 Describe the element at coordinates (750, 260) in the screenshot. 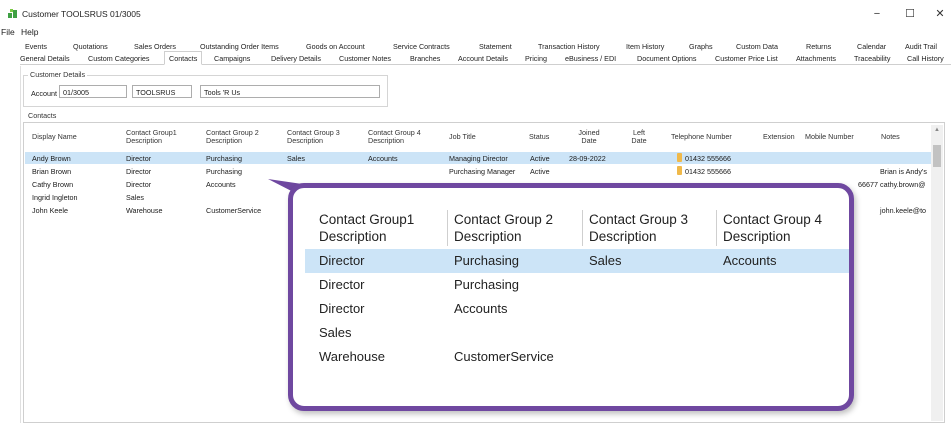

I see `callout-cell: Accounts` at that location.